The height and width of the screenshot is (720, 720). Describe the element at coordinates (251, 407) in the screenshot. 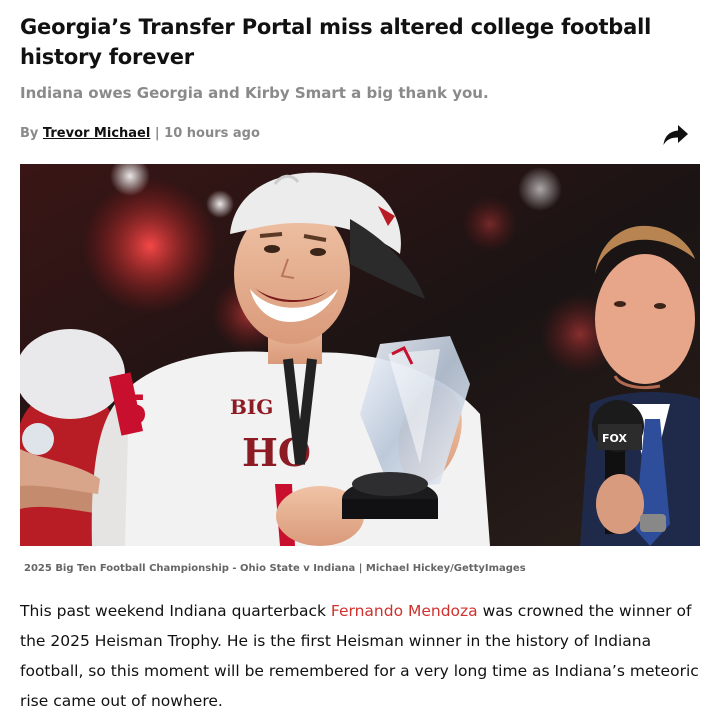

I see `jersey-logo: BIG` at that location.